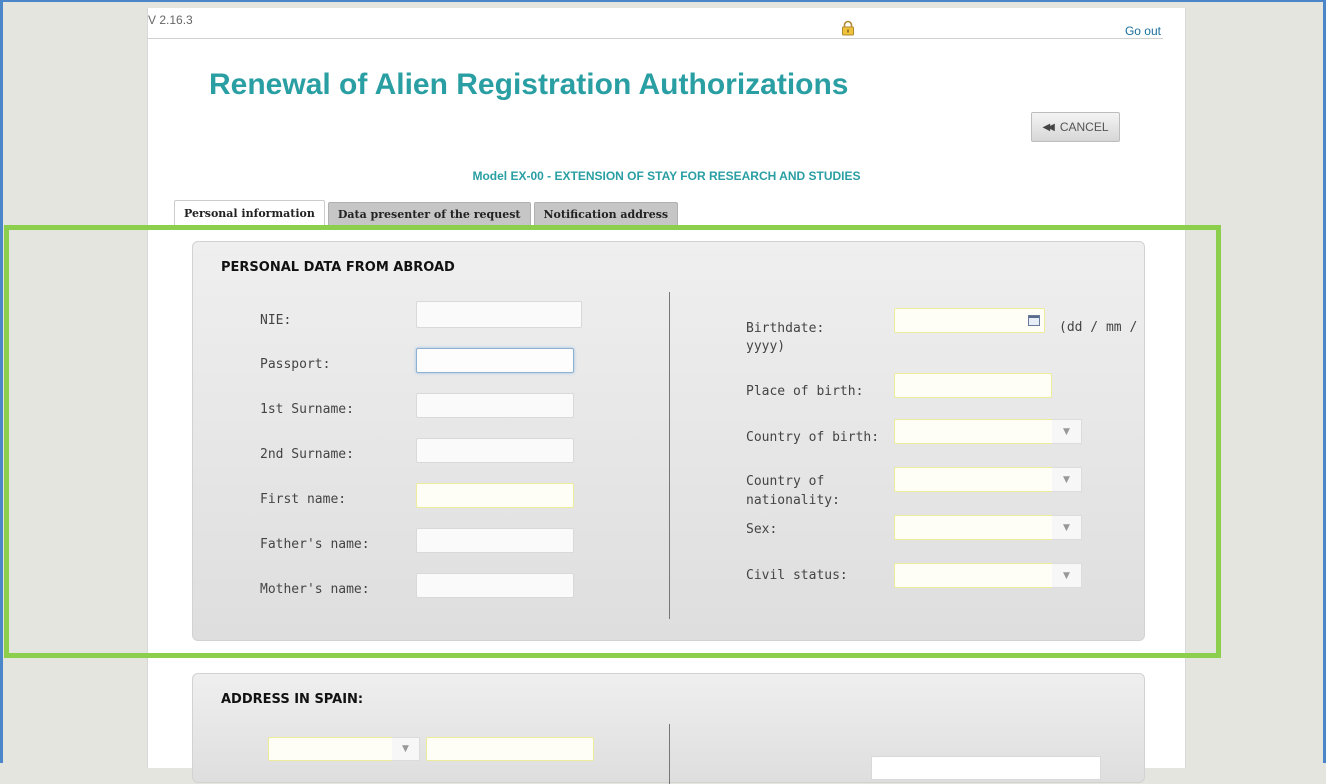  I want to click on first-surname-input, so click(495, 405).